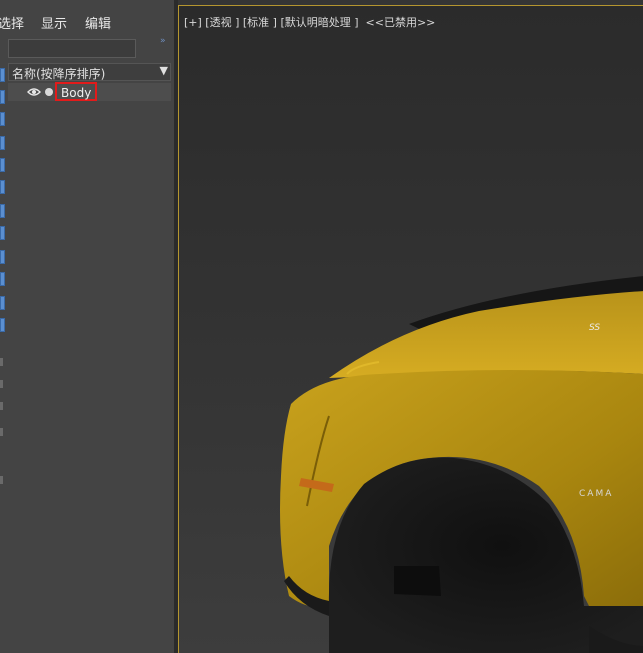 Image resolution: width=643 pixels, height=653 pixels. Describe the element at coordinates (2, 303) in the screenshot. I see `filter-frozen-button` at that location.